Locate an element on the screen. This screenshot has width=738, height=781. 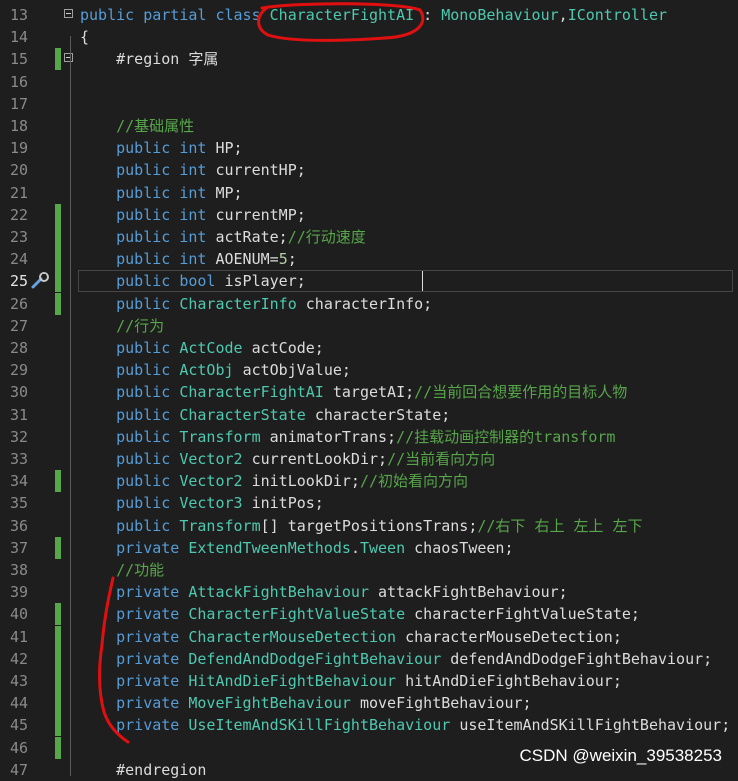
code-text: //行为 is located at coordinates (122, 326).